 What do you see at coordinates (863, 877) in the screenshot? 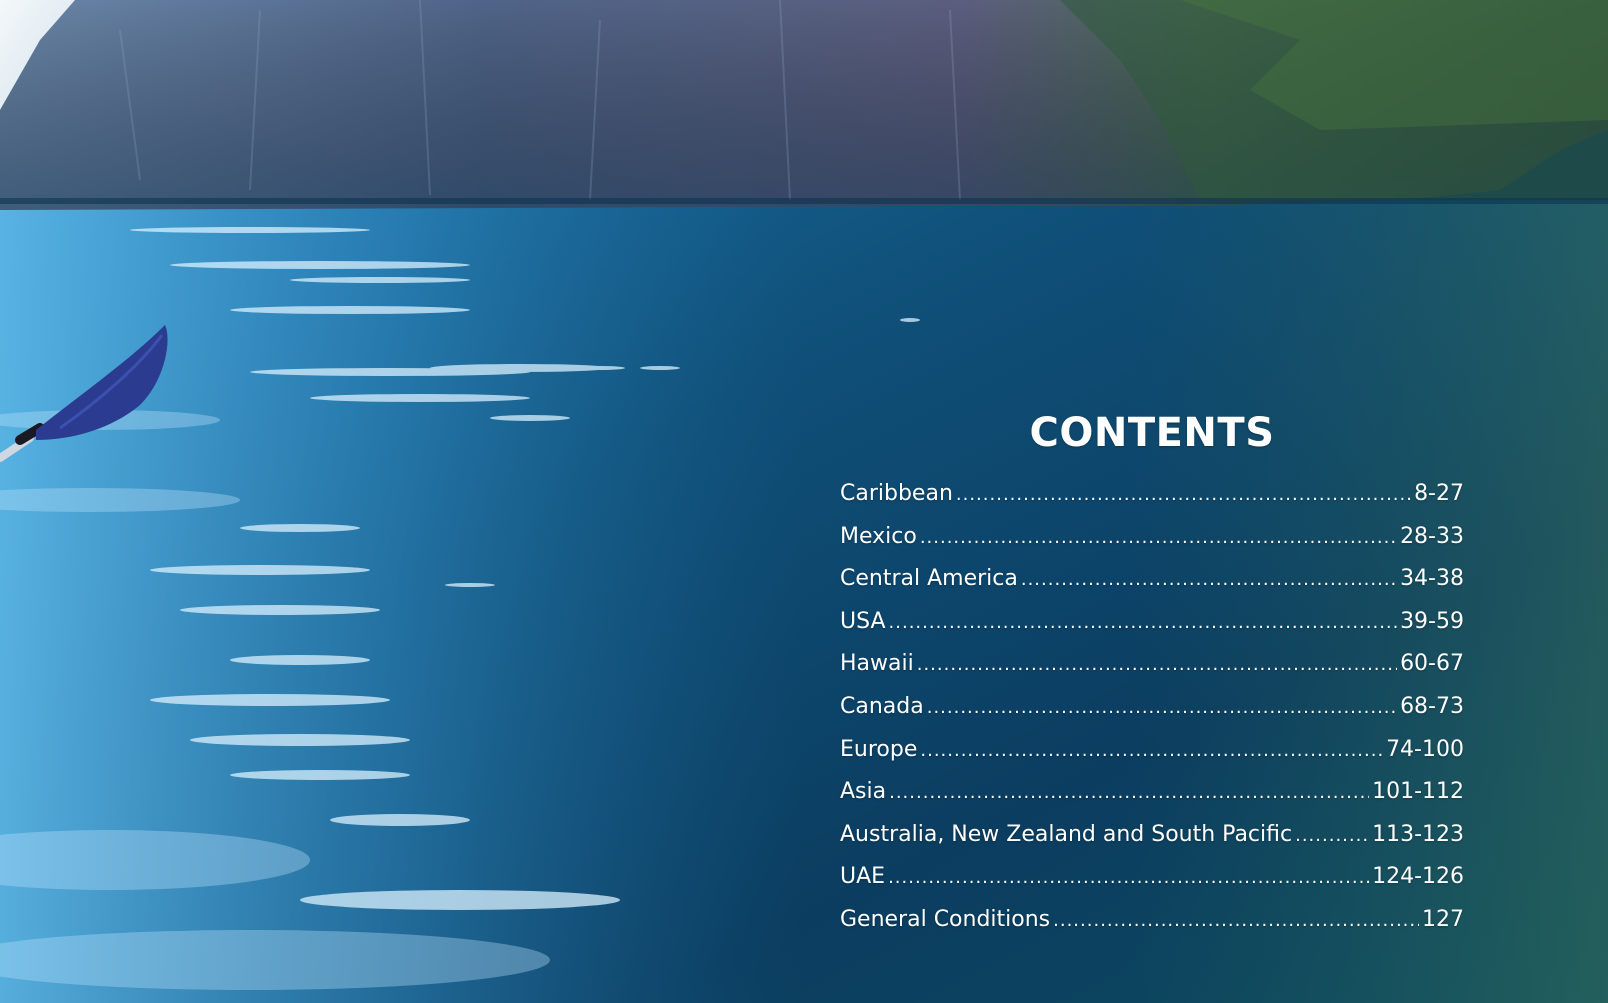
I see `toc-entry-label: UAE` at bounding box center [863, 877].